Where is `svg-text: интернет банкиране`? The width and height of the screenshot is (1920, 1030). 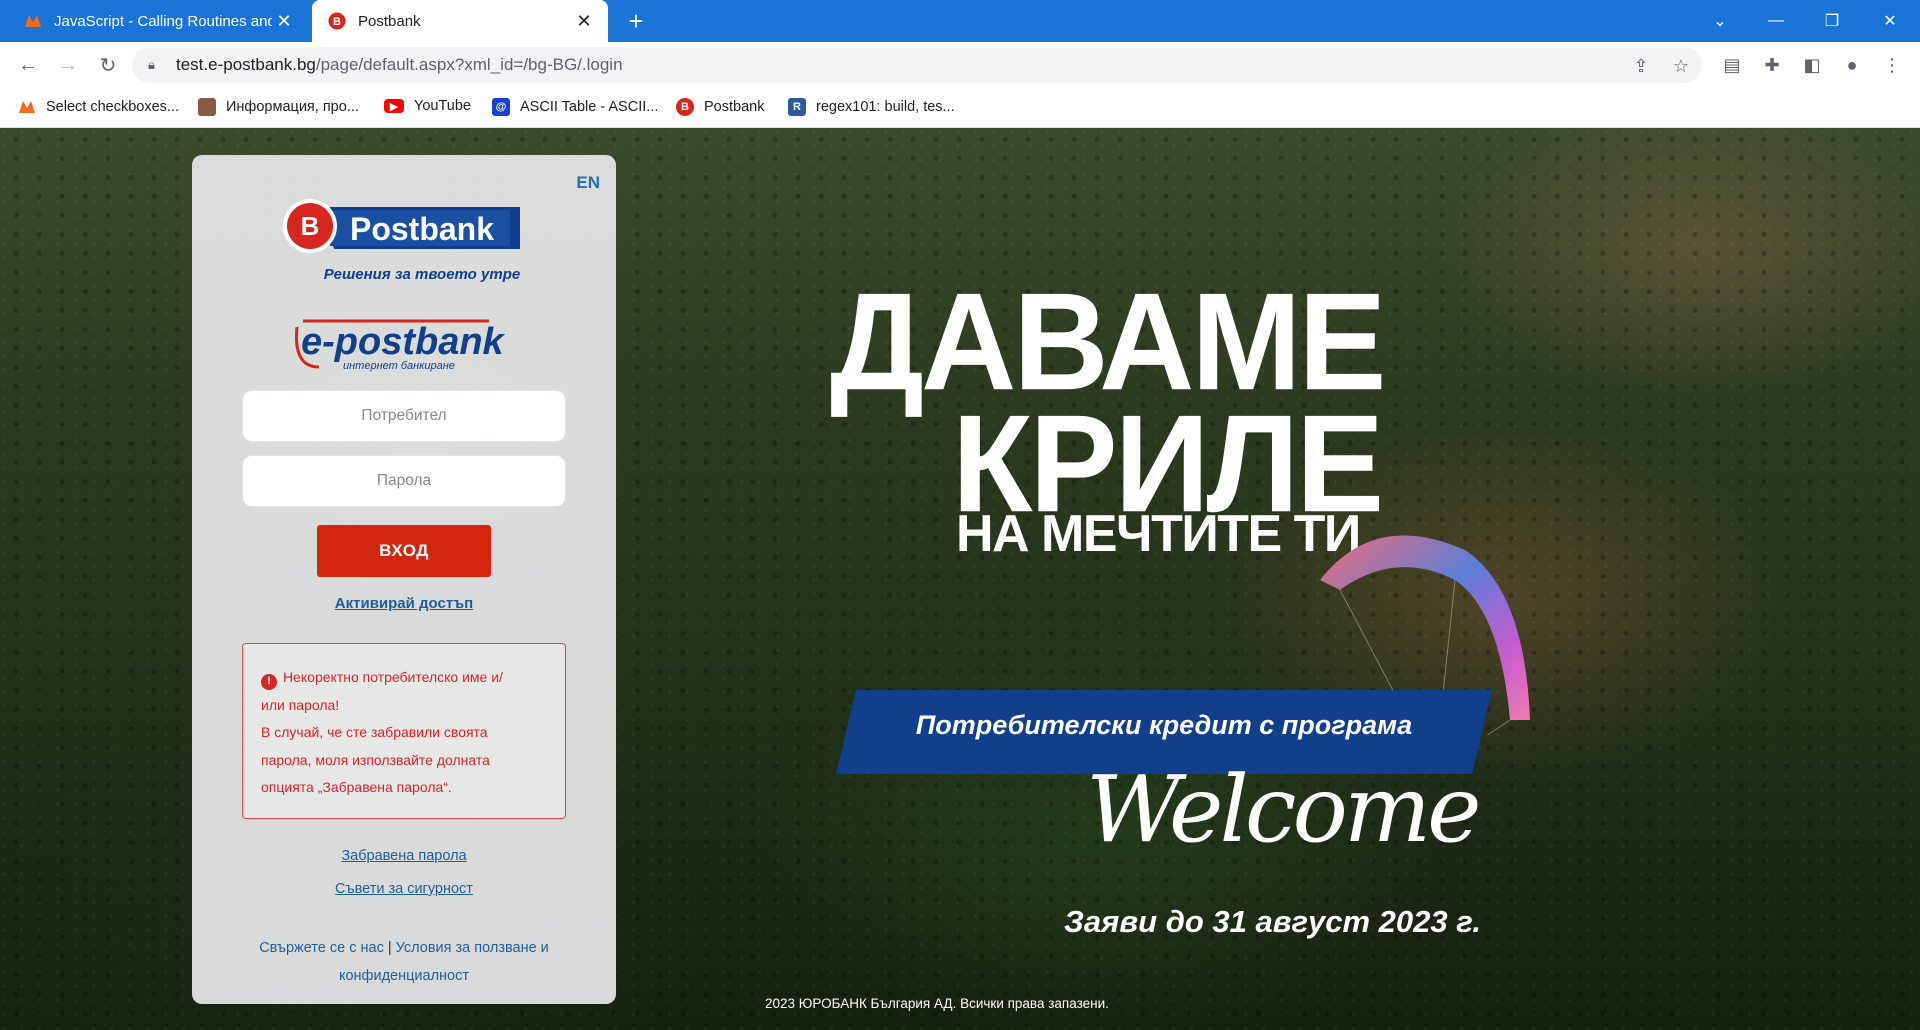 svg-text: интернет банкиране is located at coordinates (399, 366).